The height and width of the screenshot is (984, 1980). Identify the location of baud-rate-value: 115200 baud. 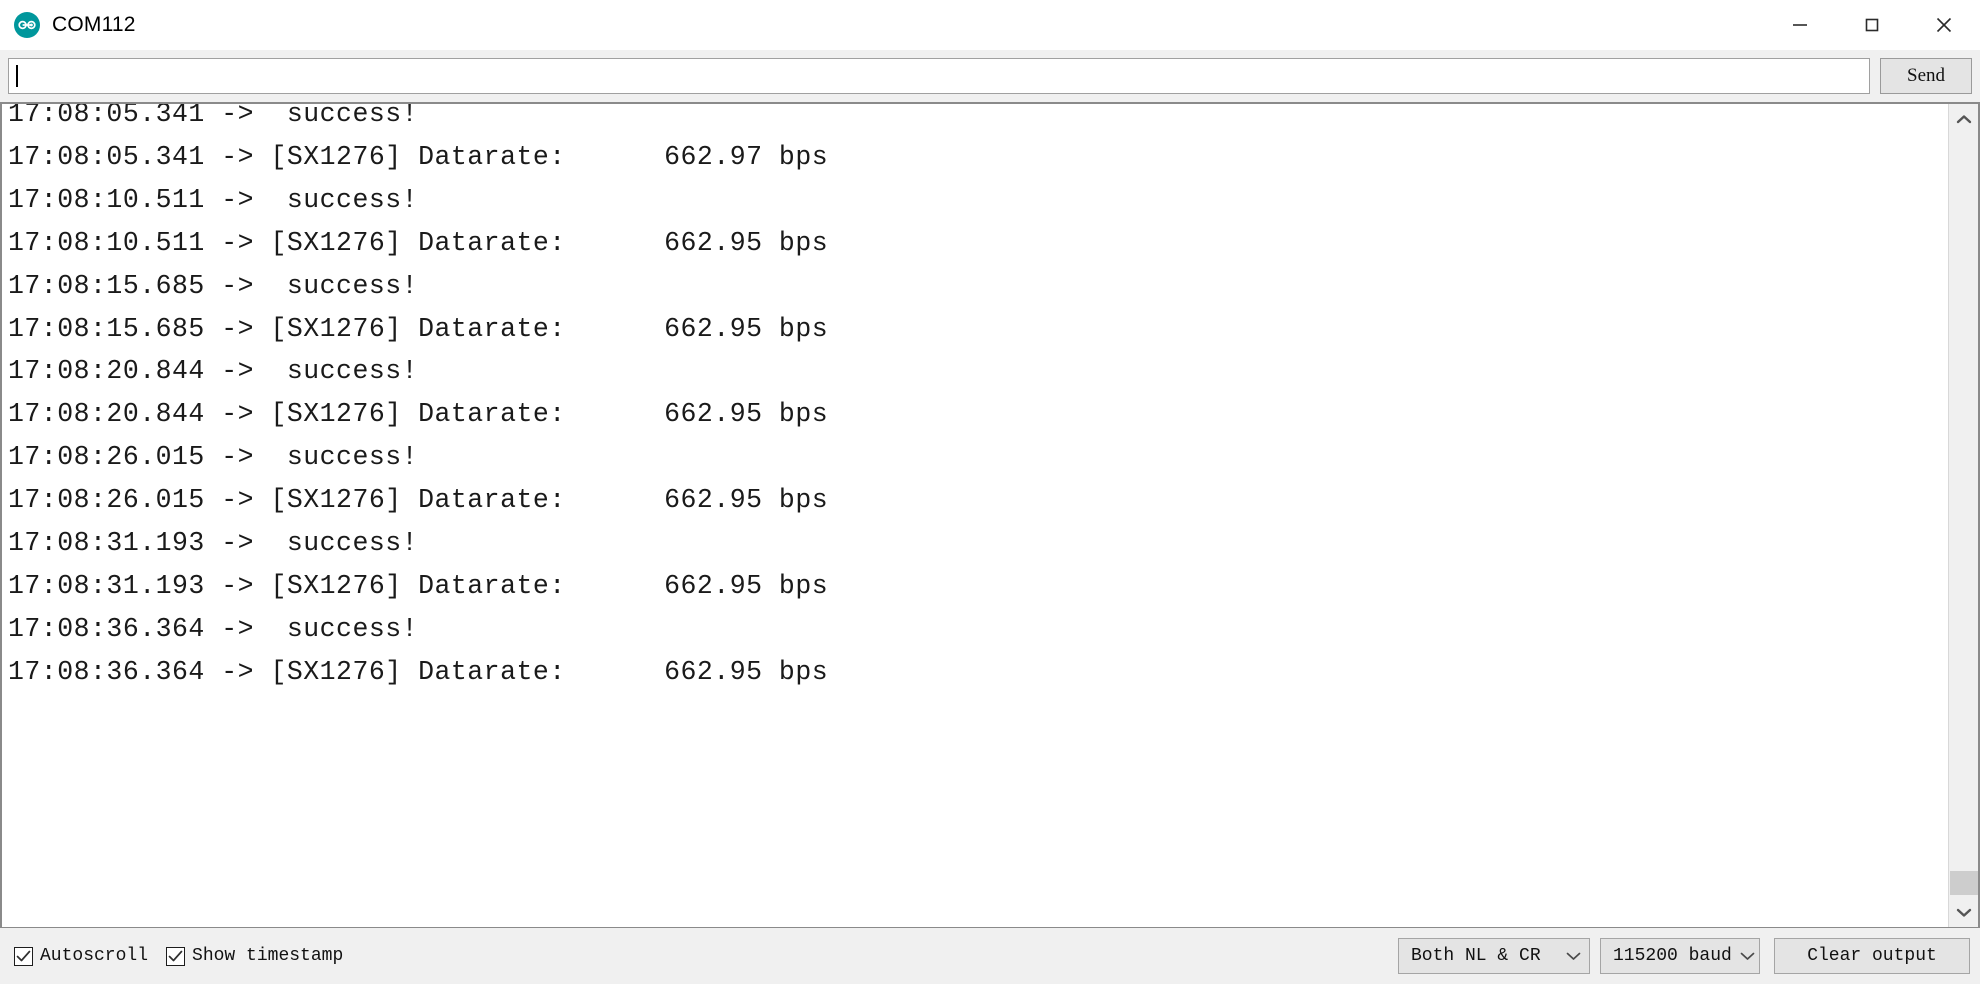
(1672, 956).